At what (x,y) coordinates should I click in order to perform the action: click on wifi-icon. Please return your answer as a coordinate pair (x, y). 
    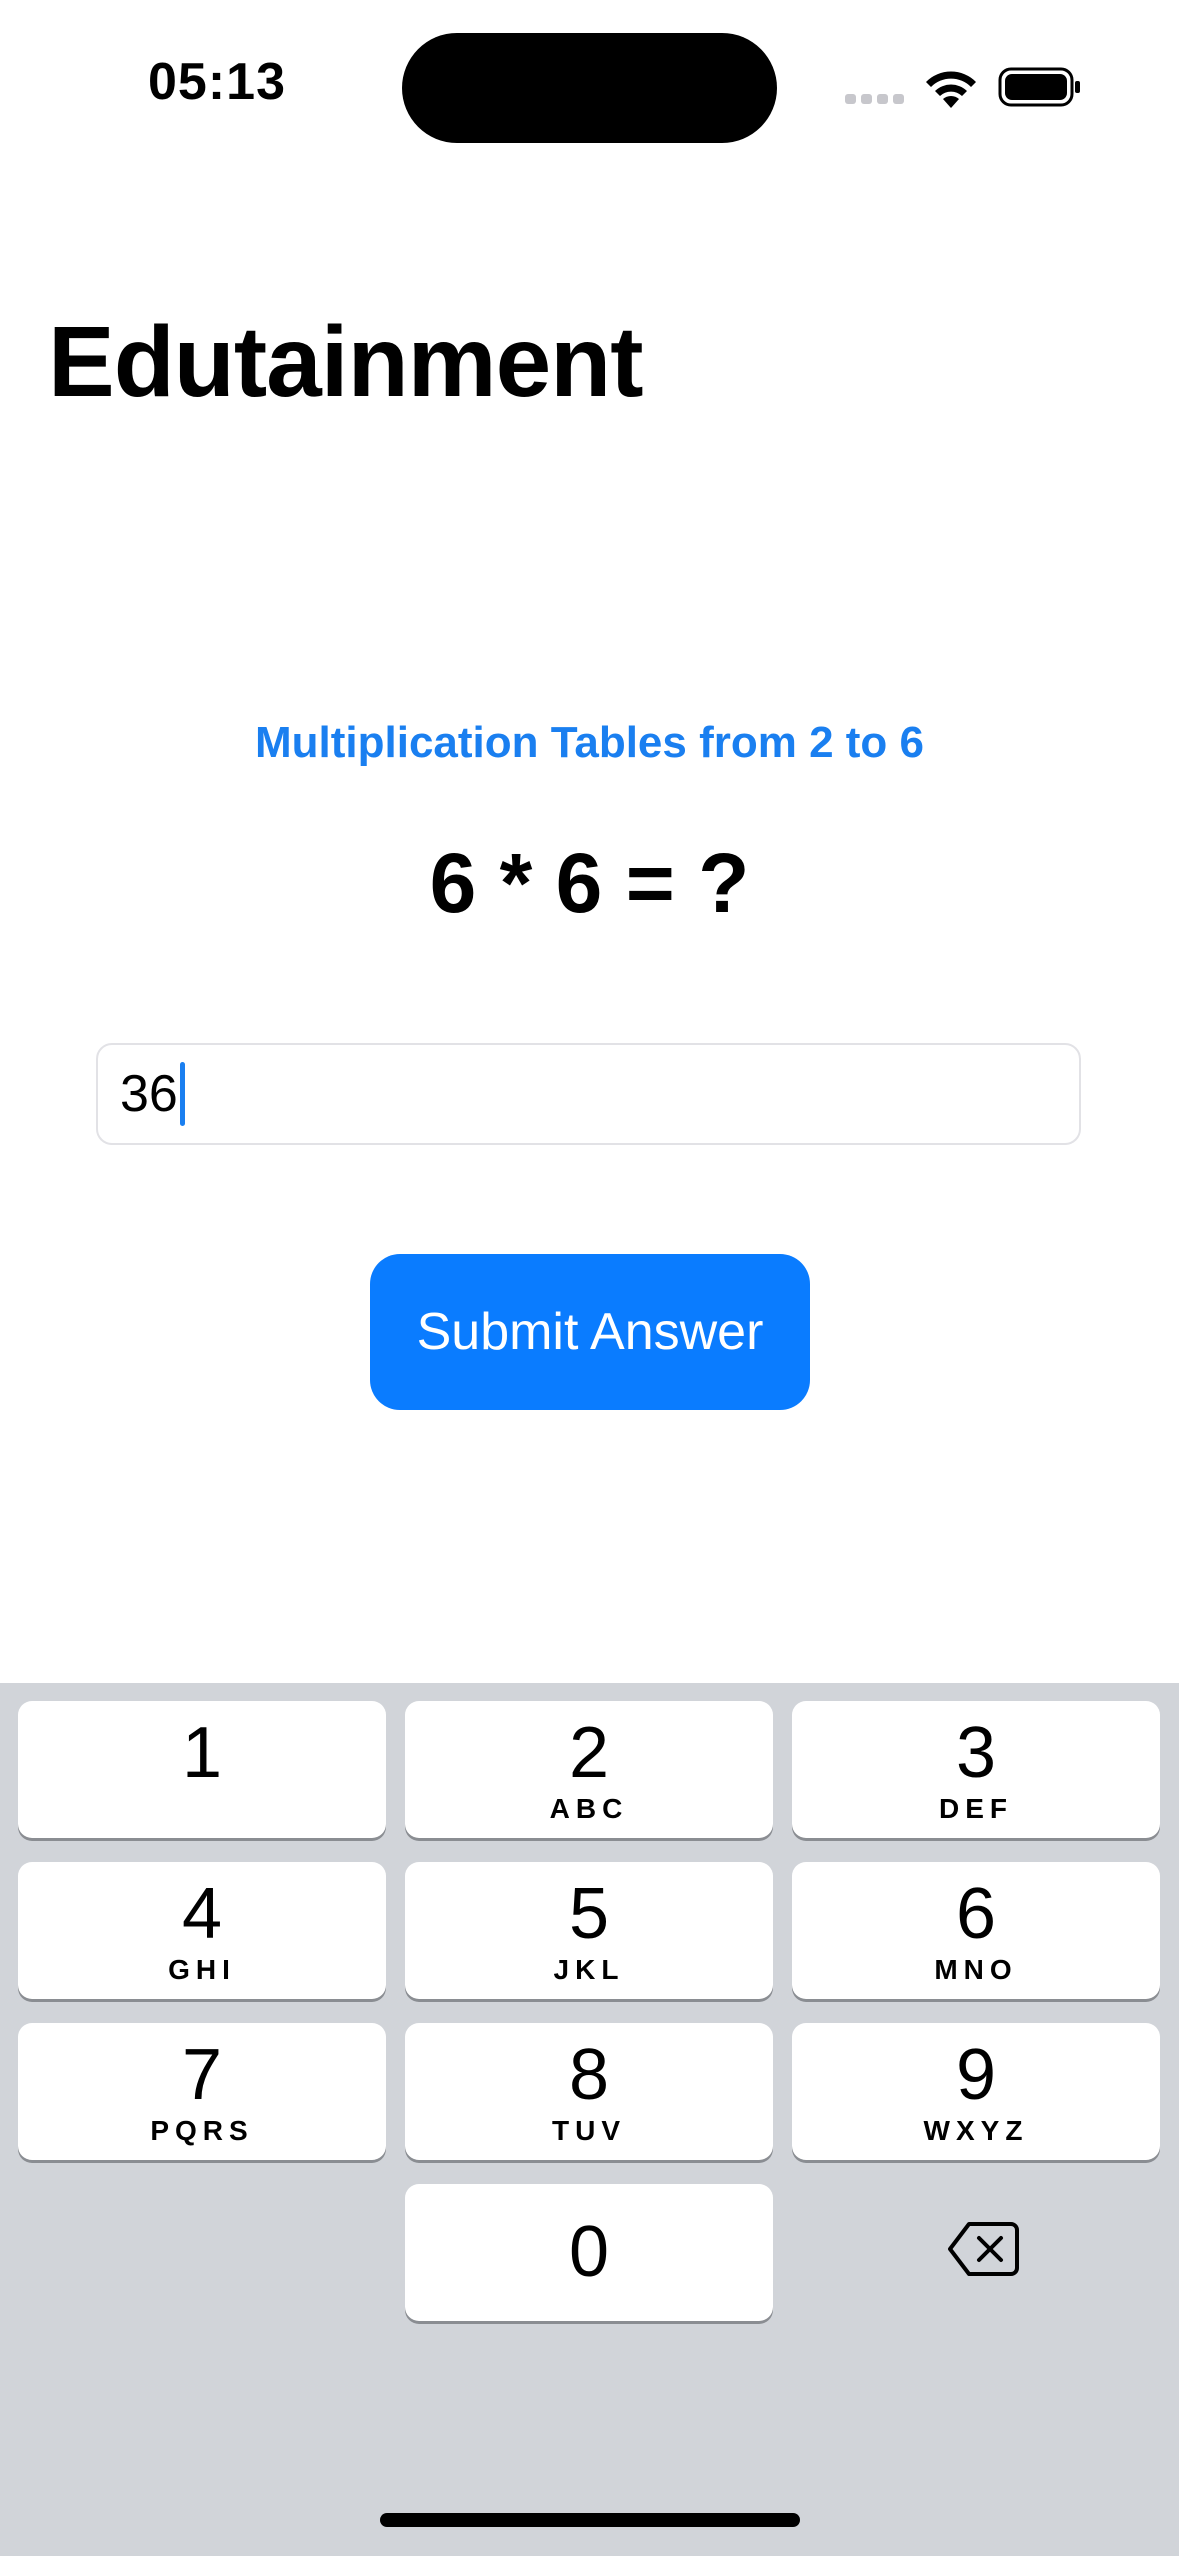
    Looking at the image, I should click on (951, 89).